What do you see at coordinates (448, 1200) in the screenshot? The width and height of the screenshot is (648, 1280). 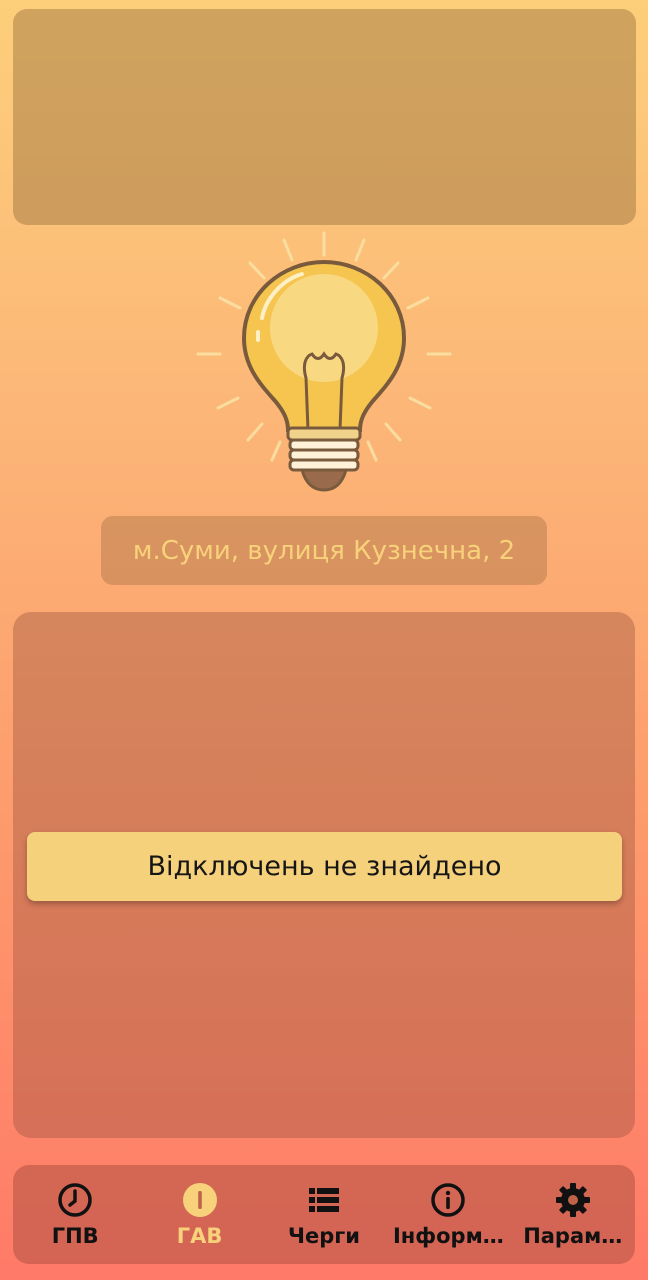 I see `info-icon` at bounding box center [448, 1200].